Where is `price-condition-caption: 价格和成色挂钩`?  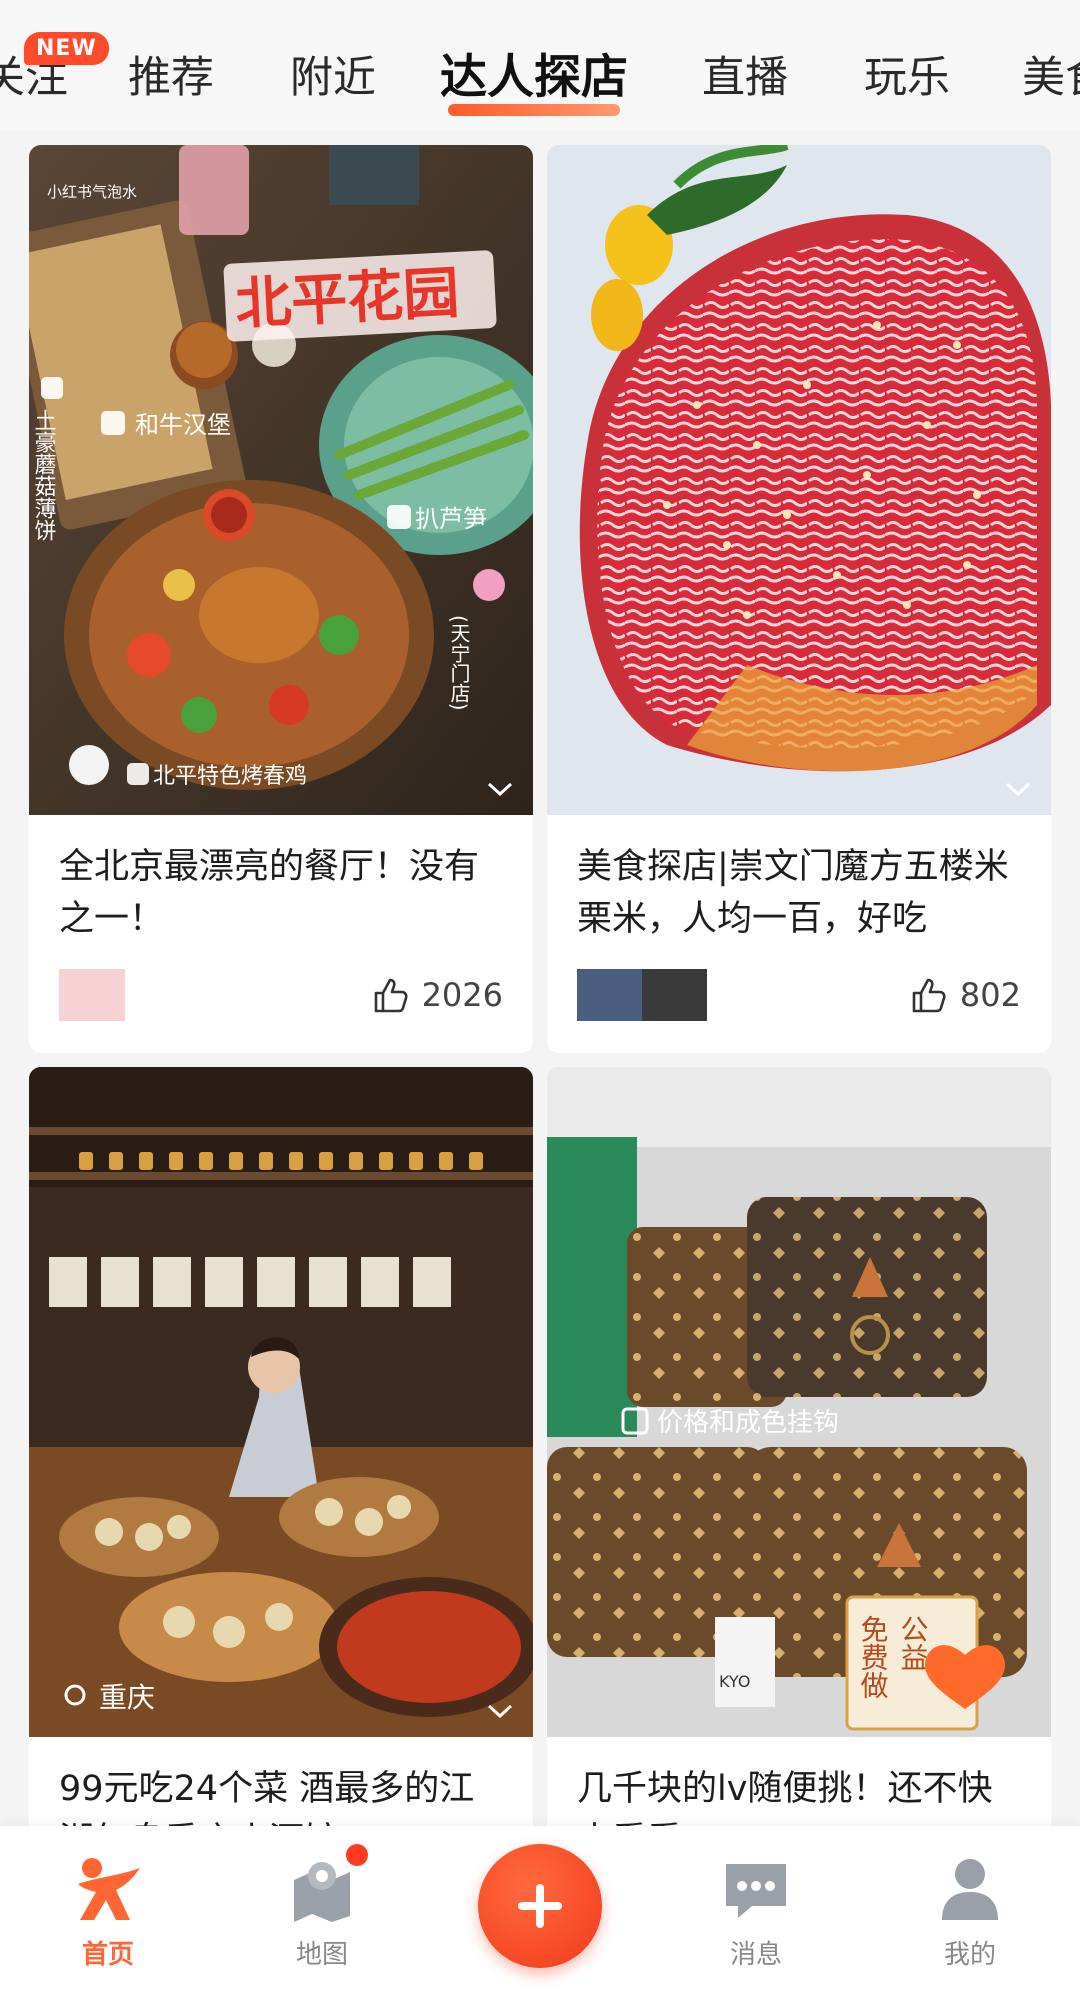 price-condition-caption: 价格和成色挂钩 is located at coordinates (748, 1423).